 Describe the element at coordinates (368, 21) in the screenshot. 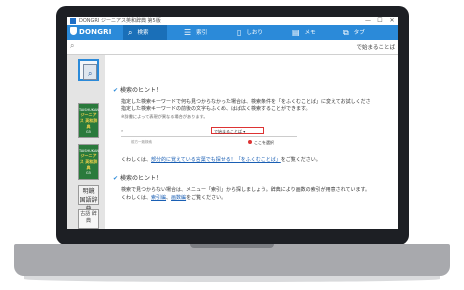

I see `minimize-button: —` at that location.